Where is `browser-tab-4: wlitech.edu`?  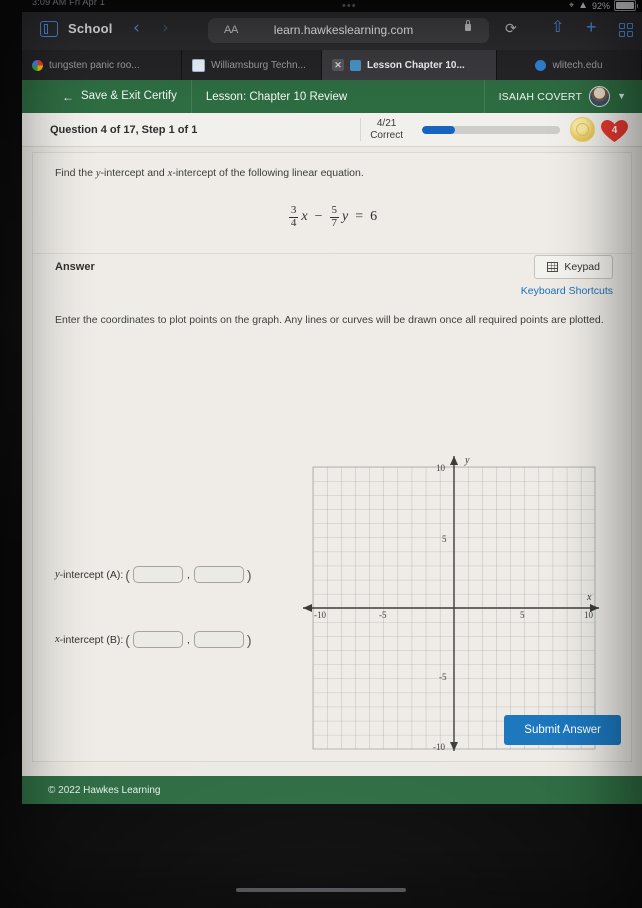 browser-tab-4: wlitech.edu is located at coordinates (569, 65).